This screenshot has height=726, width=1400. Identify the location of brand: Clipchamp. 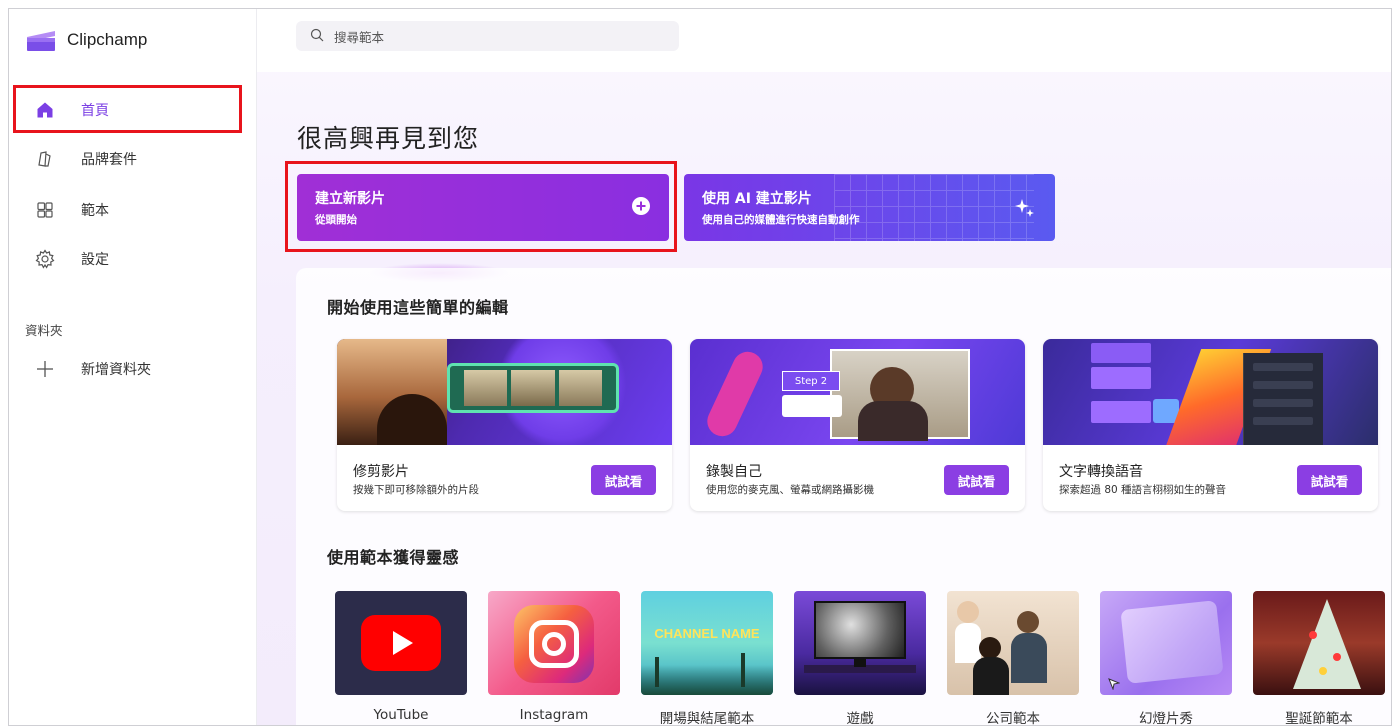
(86, 40).